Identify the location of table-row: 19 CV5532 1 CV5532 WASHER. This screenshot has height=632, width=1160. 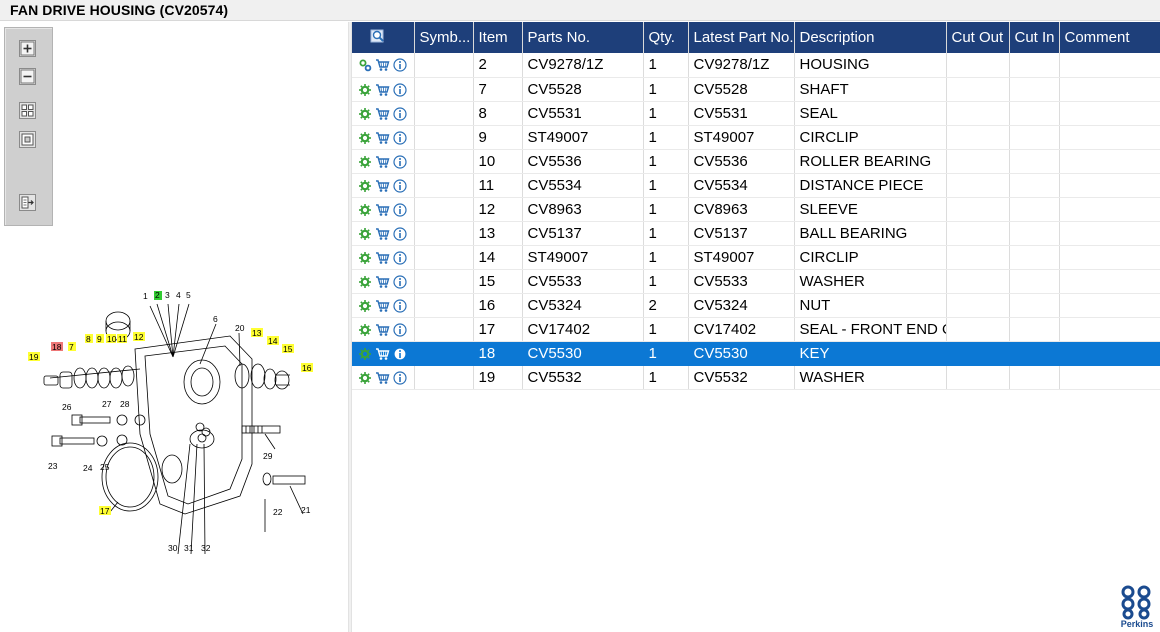
(756, 377).